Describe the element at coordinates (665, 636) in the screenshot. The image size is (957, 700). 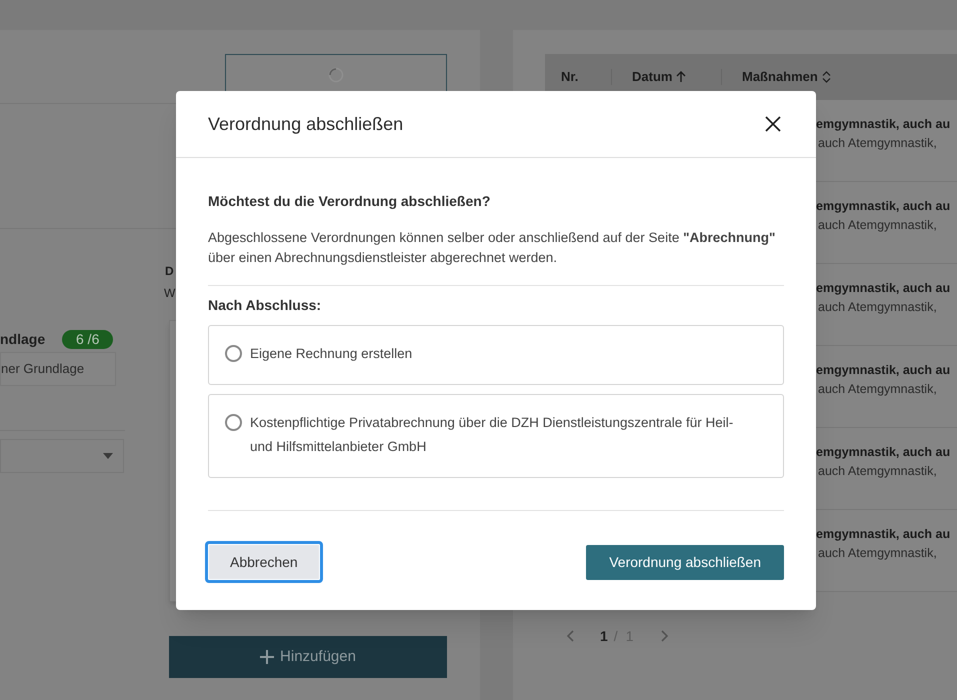
I see `next-page-icon` at that location.